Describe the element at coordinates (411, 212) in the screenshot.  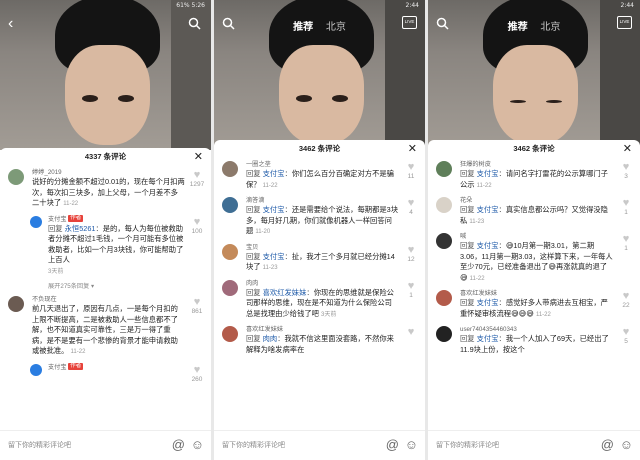
I see `like-count: 4` at that location.